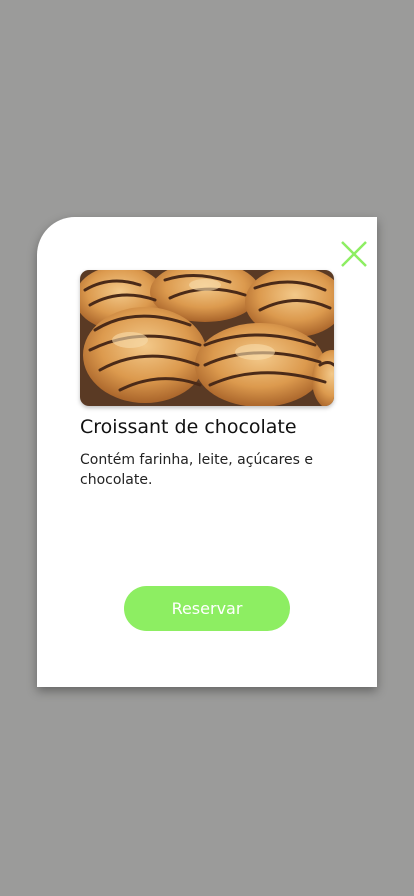  I want to click on reserve-button: Reservar, so click(207, 608).